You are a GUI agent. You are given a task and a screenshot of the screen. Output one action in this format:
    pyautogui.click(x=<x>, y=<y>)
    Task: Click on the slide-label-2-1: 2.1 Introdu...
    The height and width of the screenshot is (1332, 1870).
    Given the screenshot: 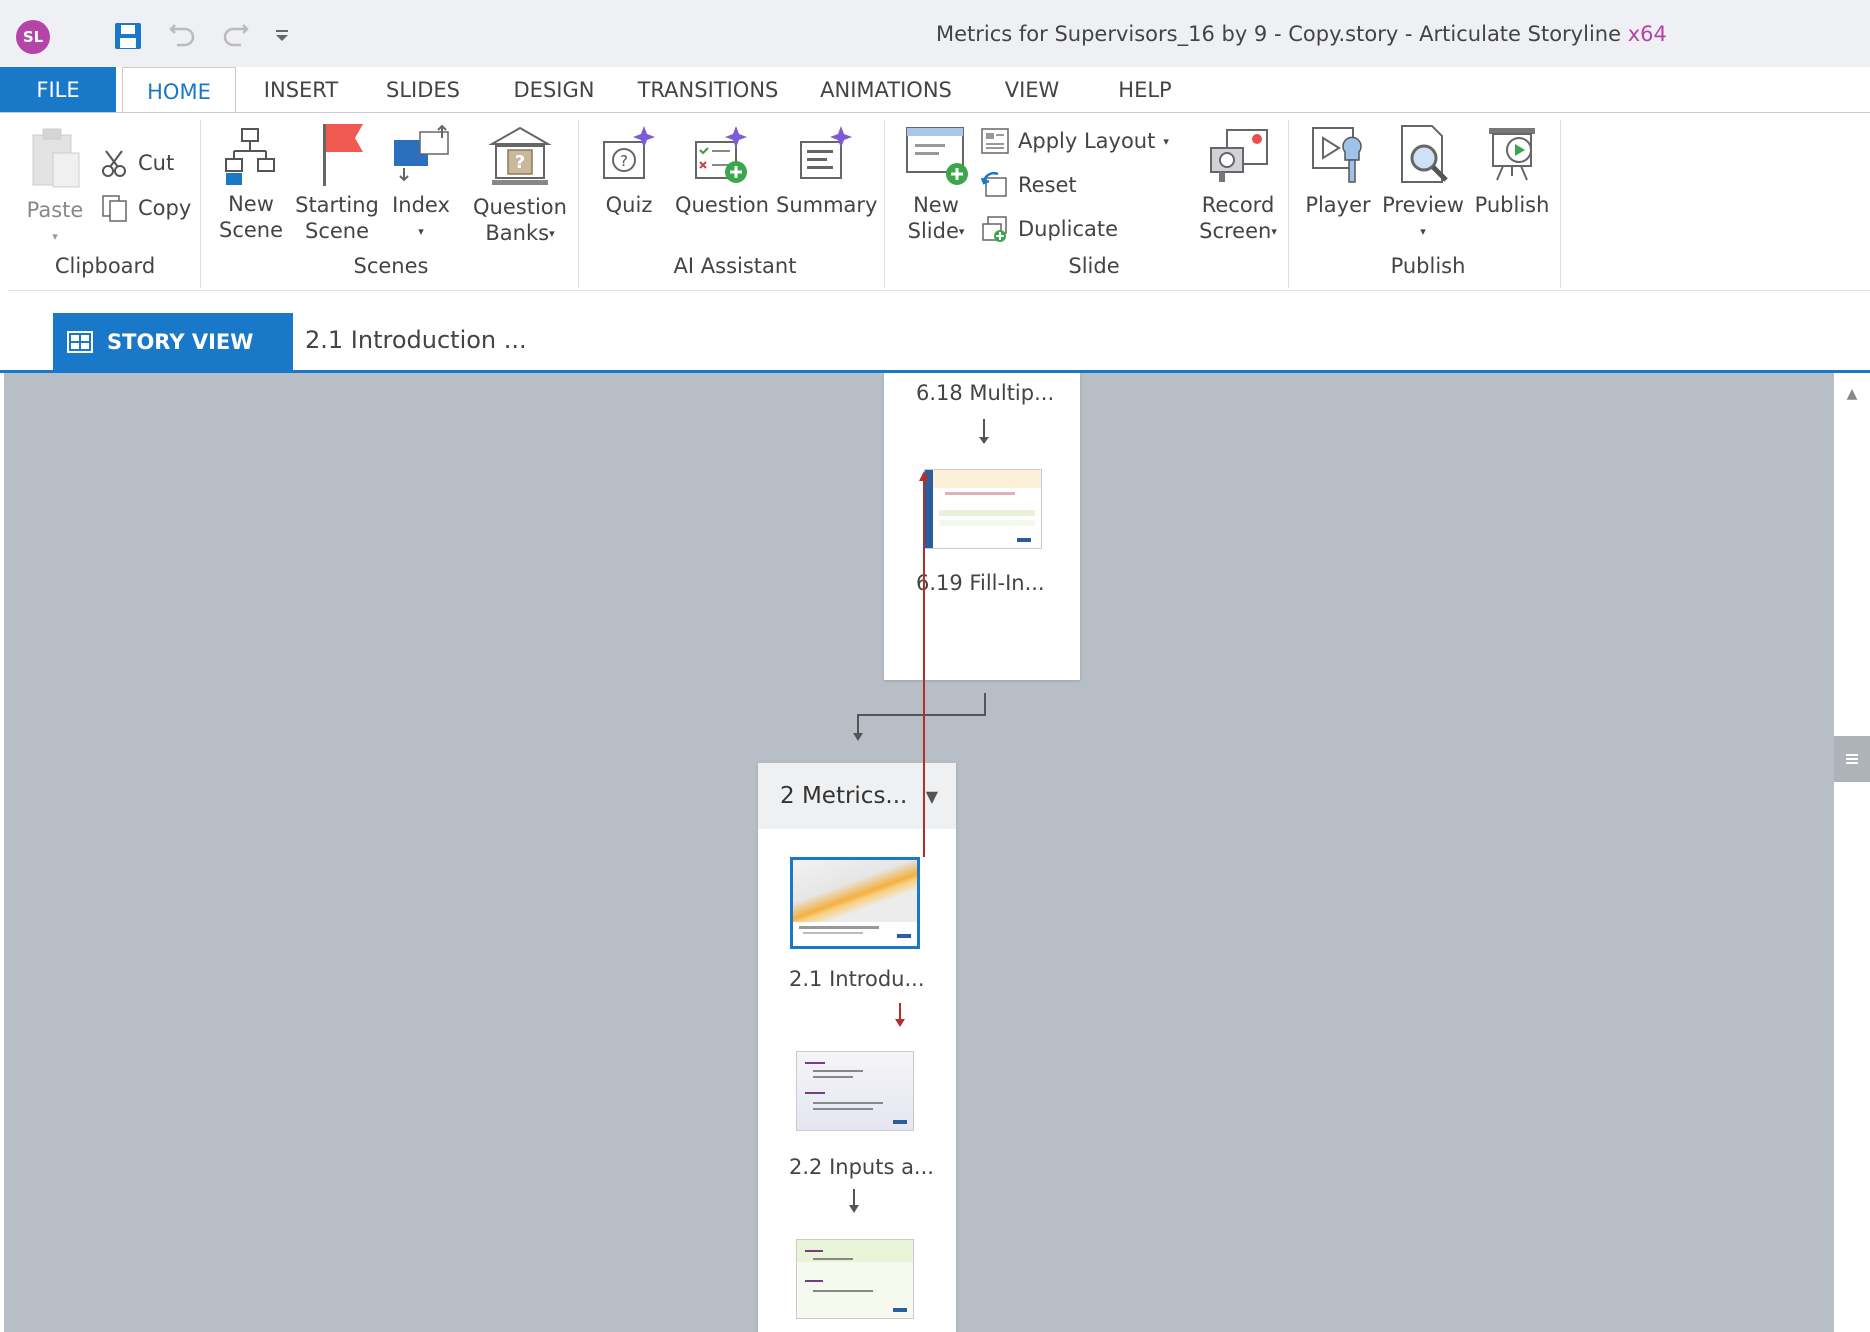 What is the action you would take?
    pyautogui.click(x=857, y=979)
    